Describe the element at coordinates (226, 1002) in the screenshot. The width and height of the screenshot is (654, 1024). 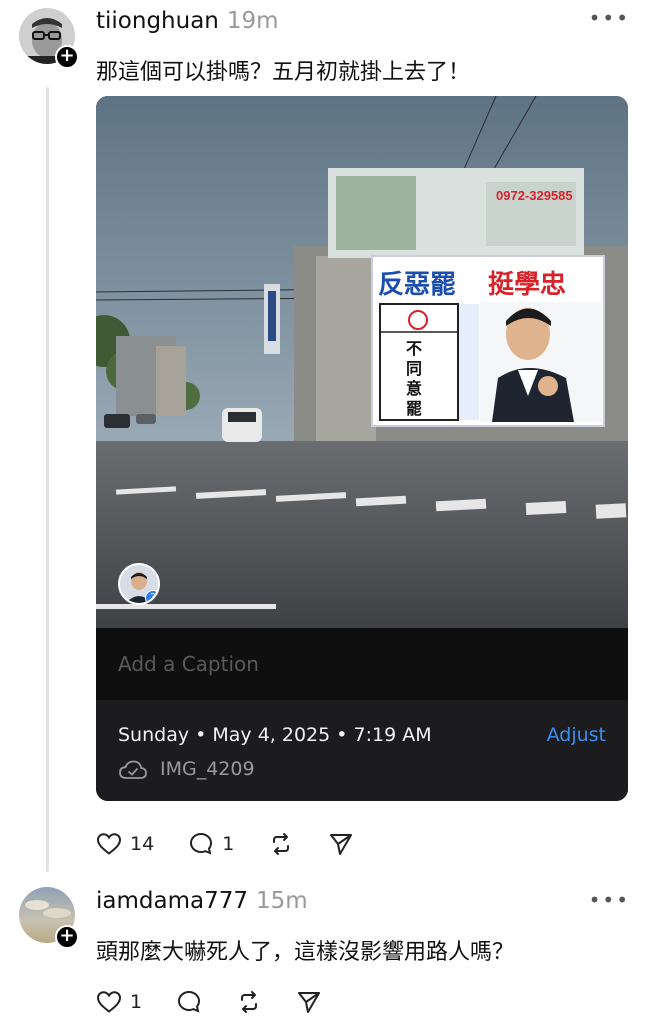
I see `post-actions: 1` at that location.